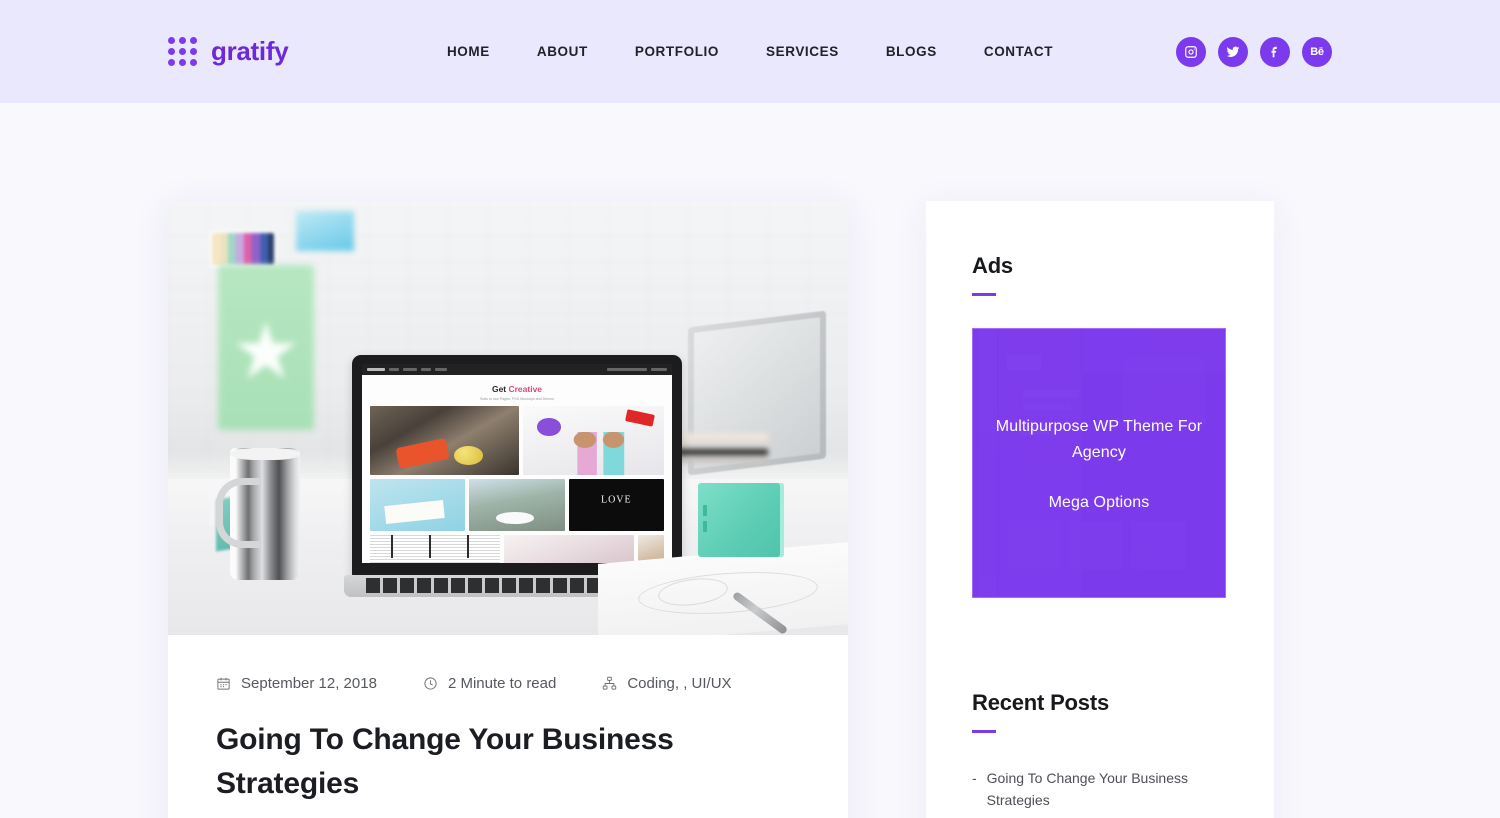  Describe the element at coordinates (309, 683) in the screenshot. I see `post-date-label: September 12, 2018` at that location.